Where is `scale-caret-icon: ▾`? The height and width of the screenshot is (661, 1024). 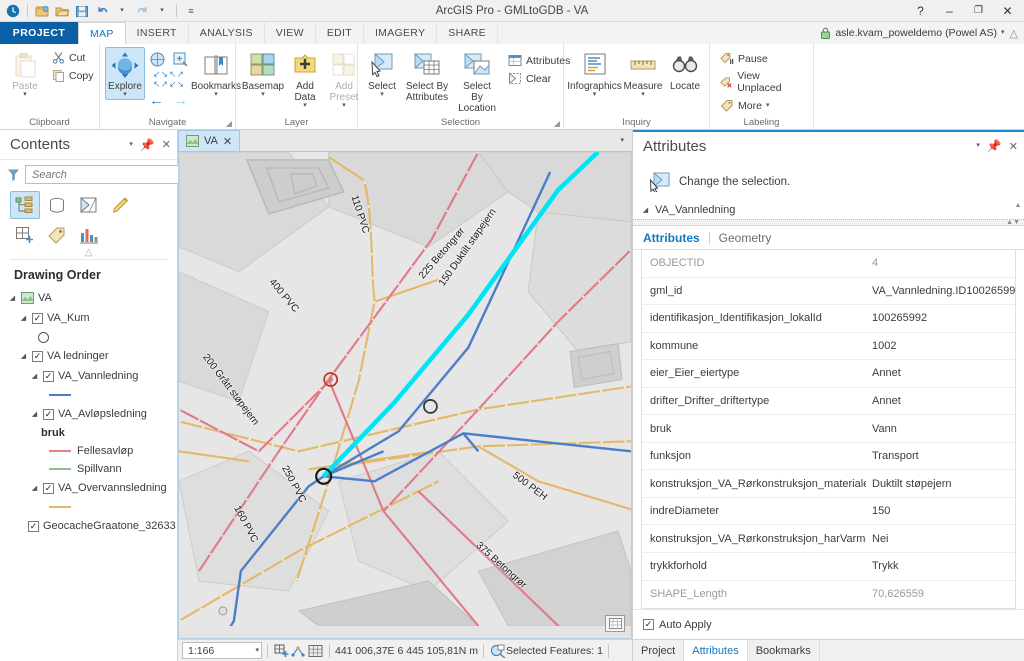 scale-caret-icon: ▾ is located at coordinates (257, 650).